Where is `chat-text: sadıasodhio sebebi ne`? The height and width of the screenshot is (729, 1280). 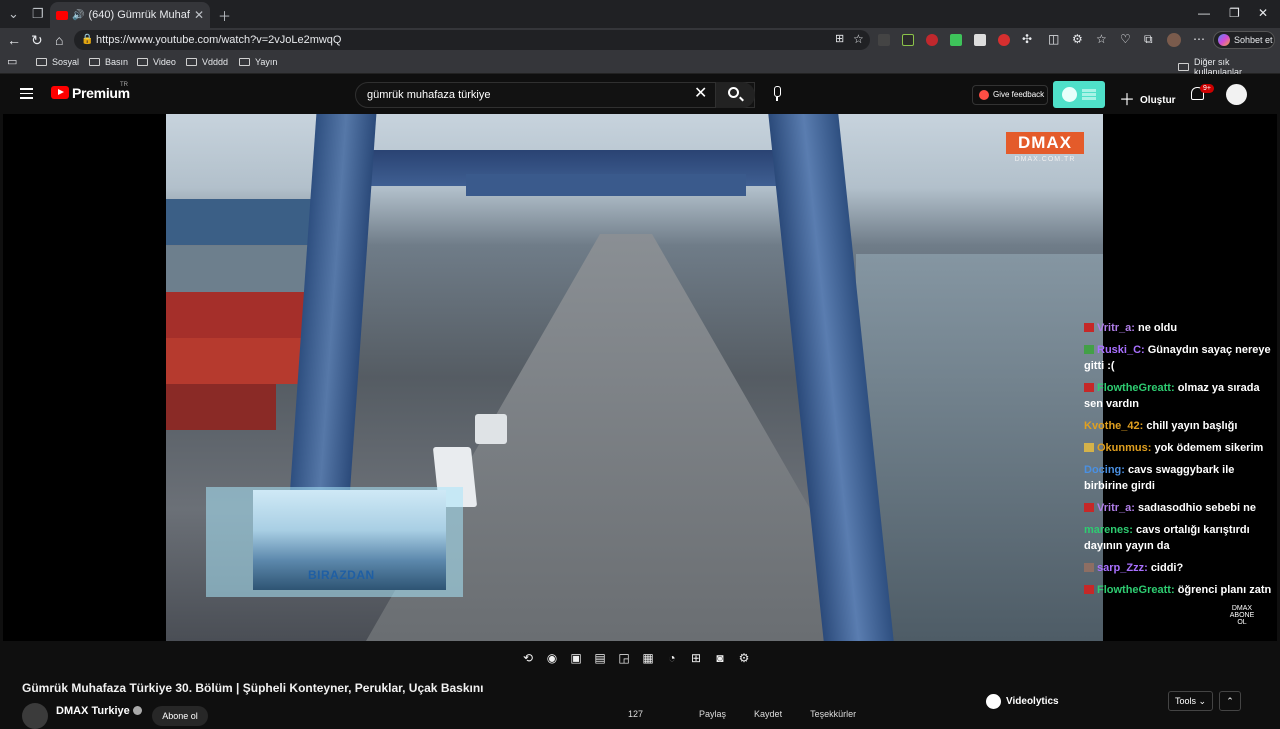 chat-text: sadıasodhio sebebi ne is located at coordinates (1196, 508).